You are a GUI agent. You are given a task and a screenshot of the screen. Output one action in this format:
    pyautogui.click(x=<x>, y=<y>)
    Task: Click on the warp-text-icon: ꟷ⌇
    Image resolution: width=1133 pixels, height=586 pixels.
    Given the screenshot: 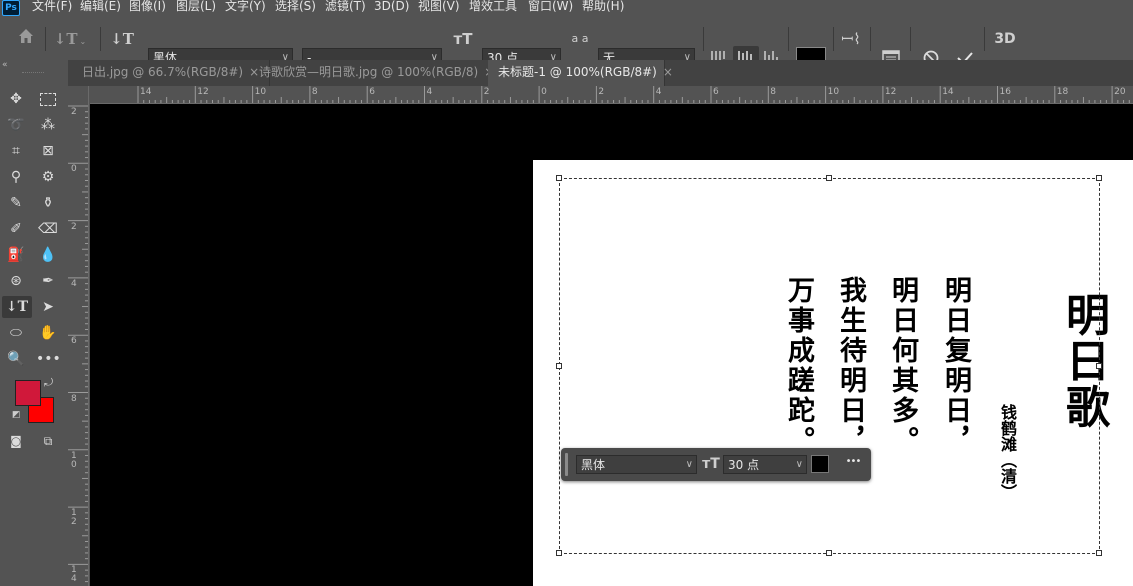 What is the action you would take?
    pyautogui.click(x=851, y=39)
    